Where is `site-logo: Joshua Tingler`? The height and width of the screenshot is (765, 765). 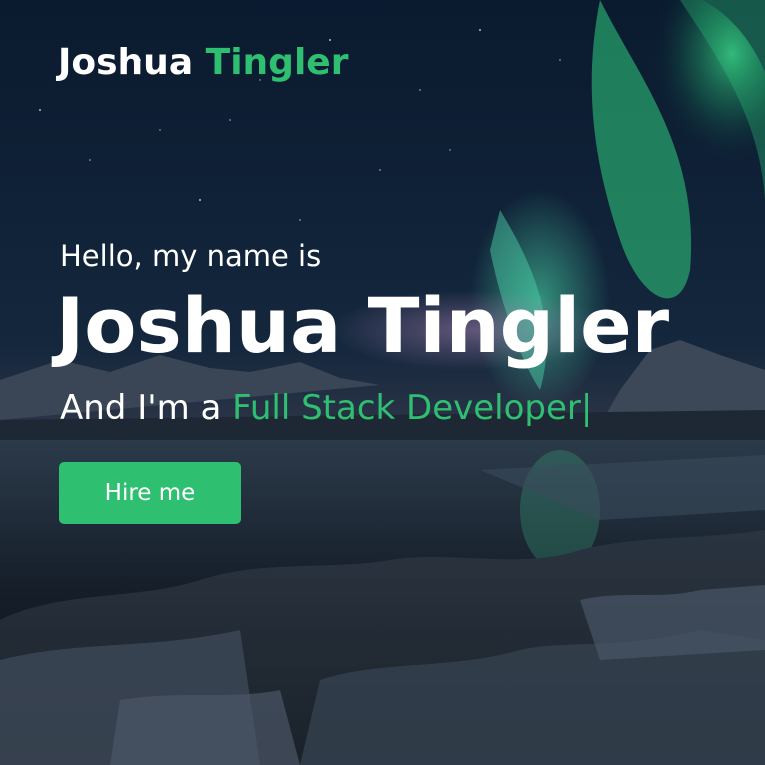 site-logo: Joshua Tingler is located at coordinates (203, 63).